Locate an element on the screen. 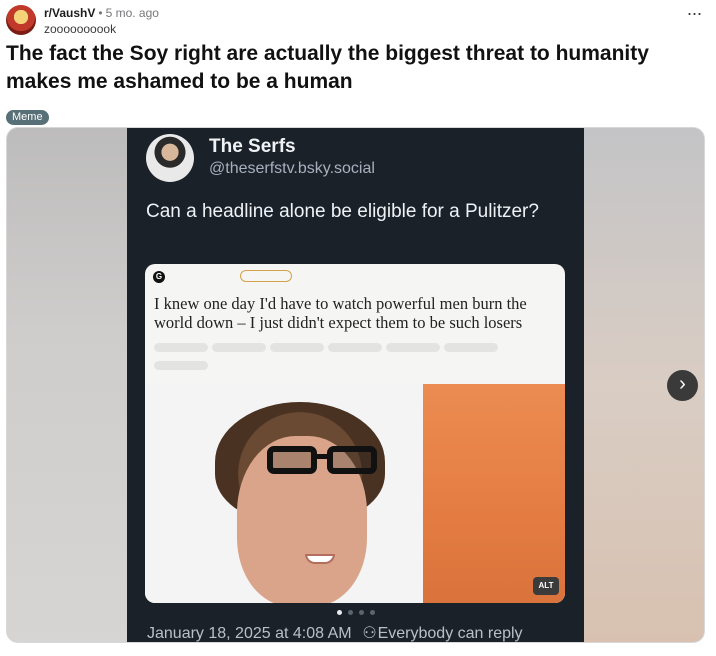 This screenshot has width=716, height=656. blurred-background-left is located at coordinates (67, 385).